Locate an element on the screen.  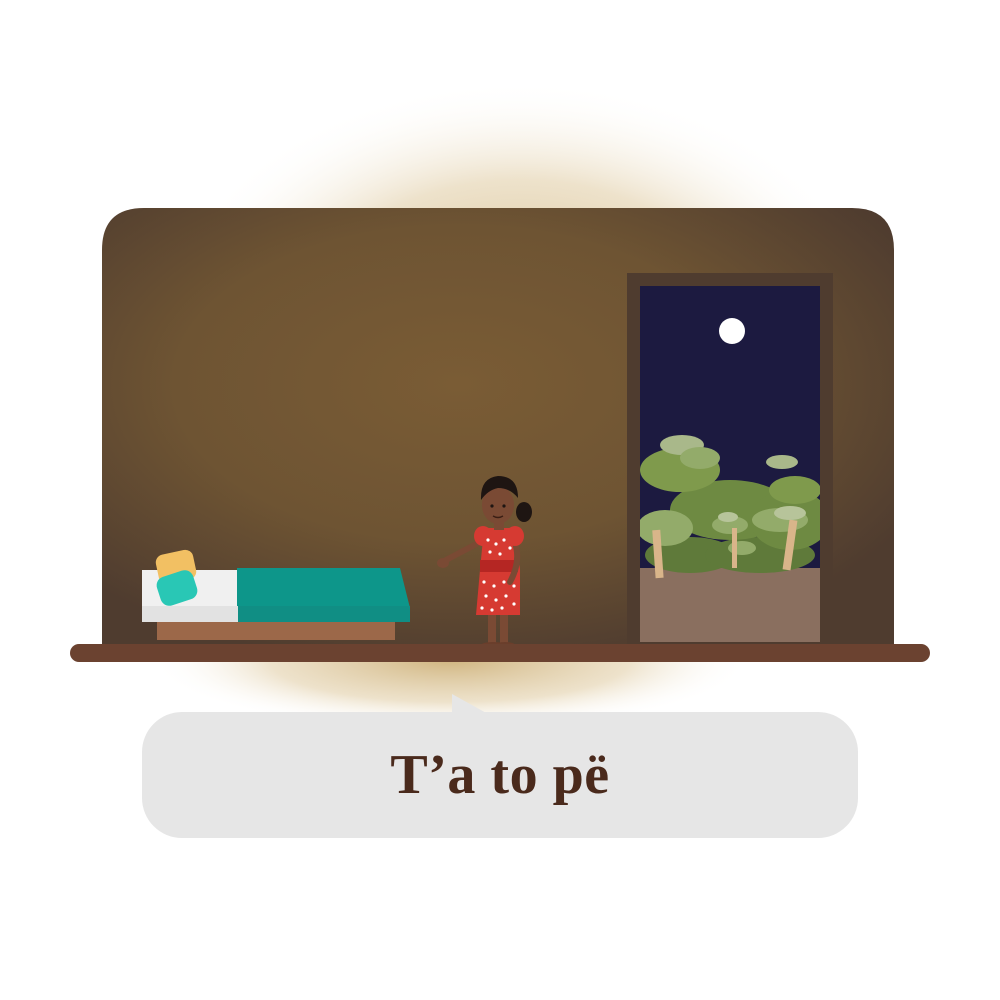
outside-ground is located at coordinates (730, 605).